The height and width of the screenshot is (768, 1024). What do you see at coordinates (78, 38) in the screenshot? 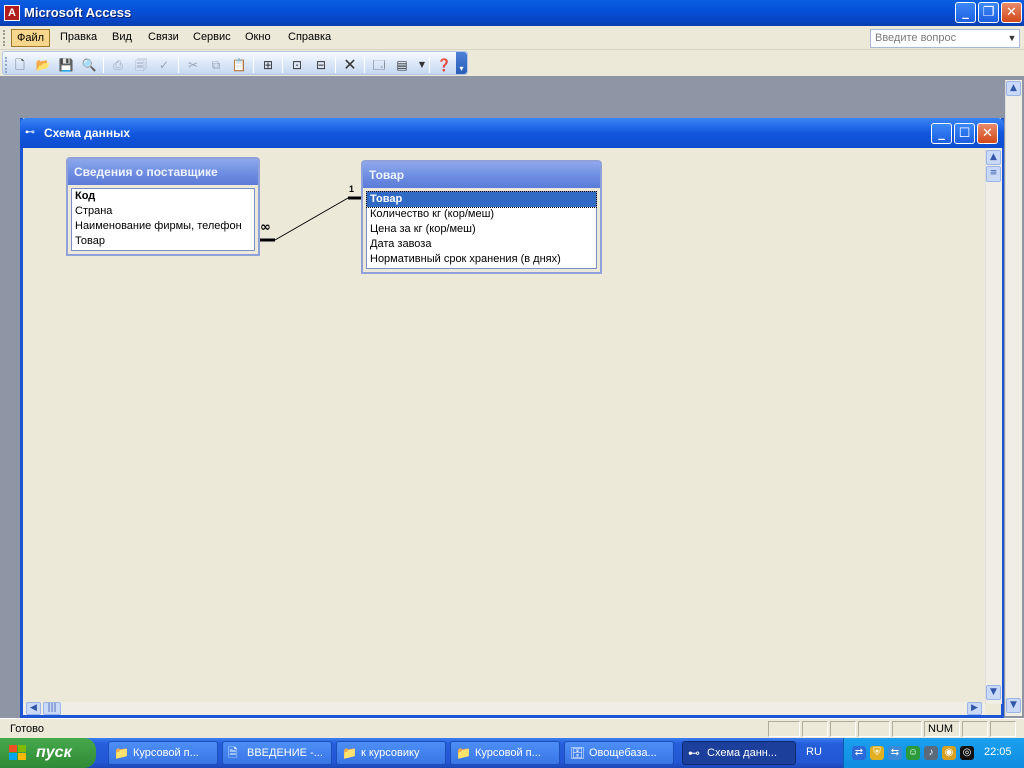
I see `menu-edit: Правка` at bounding box center [78, 38].